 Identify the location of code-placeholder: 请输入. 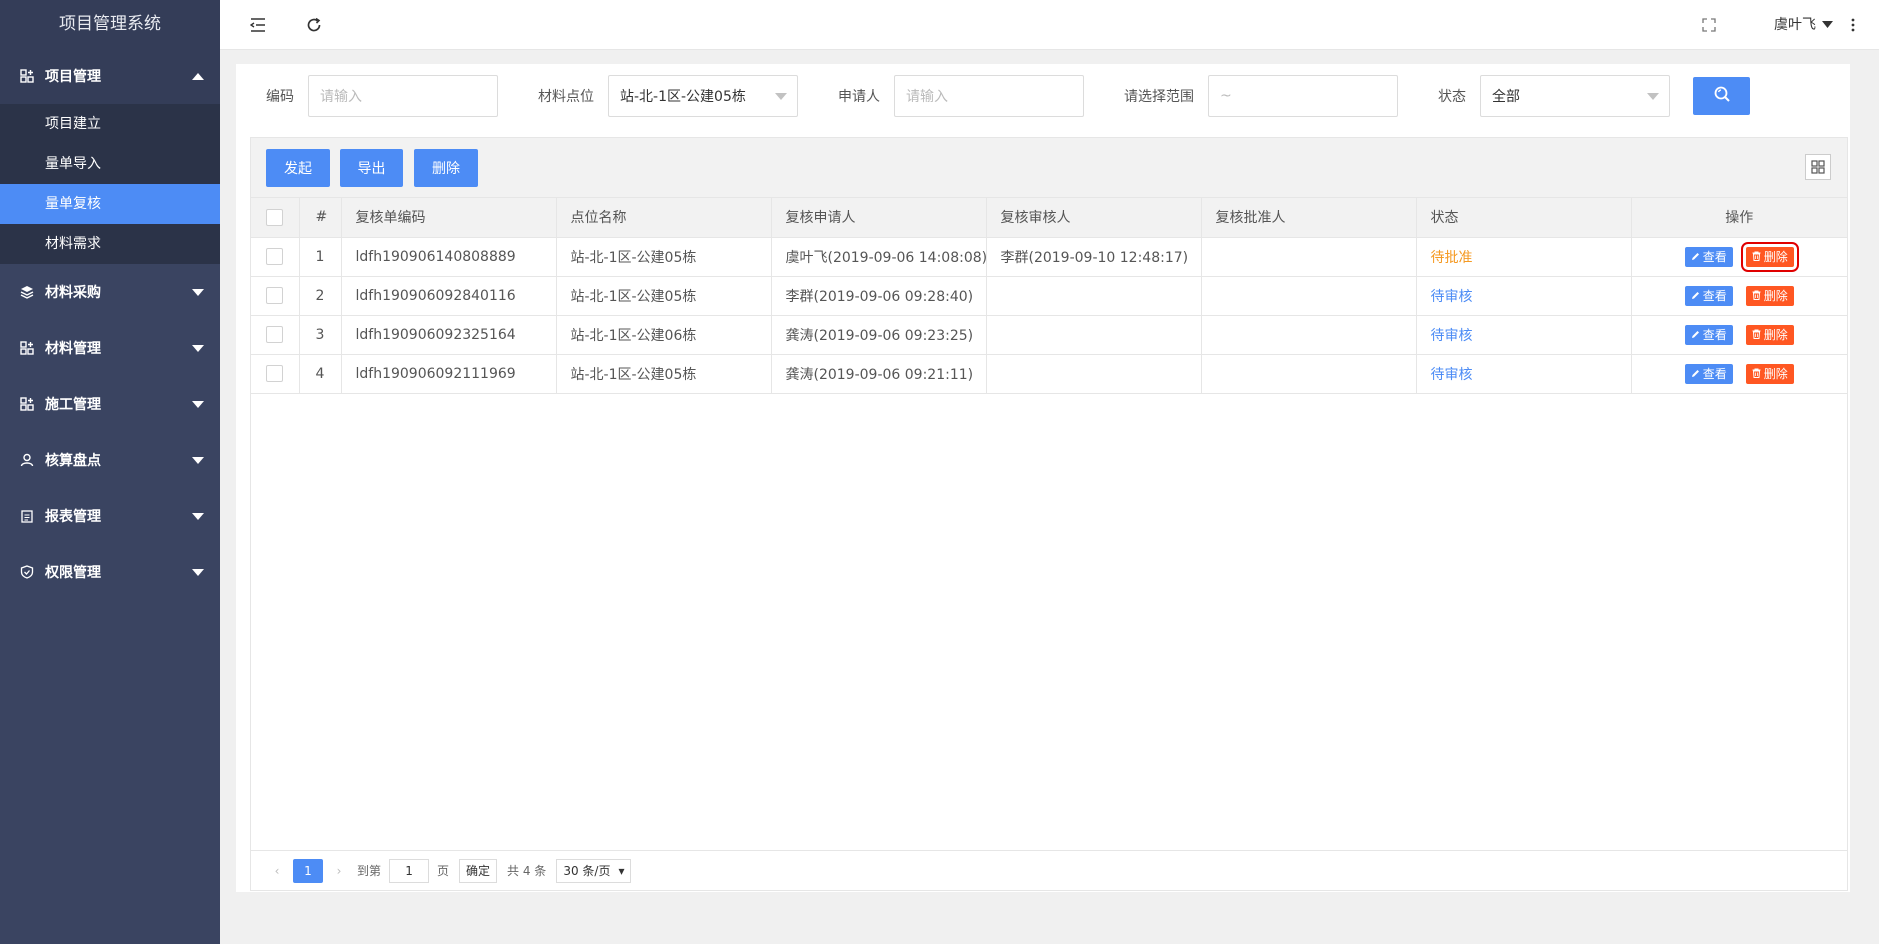
(341, 97).